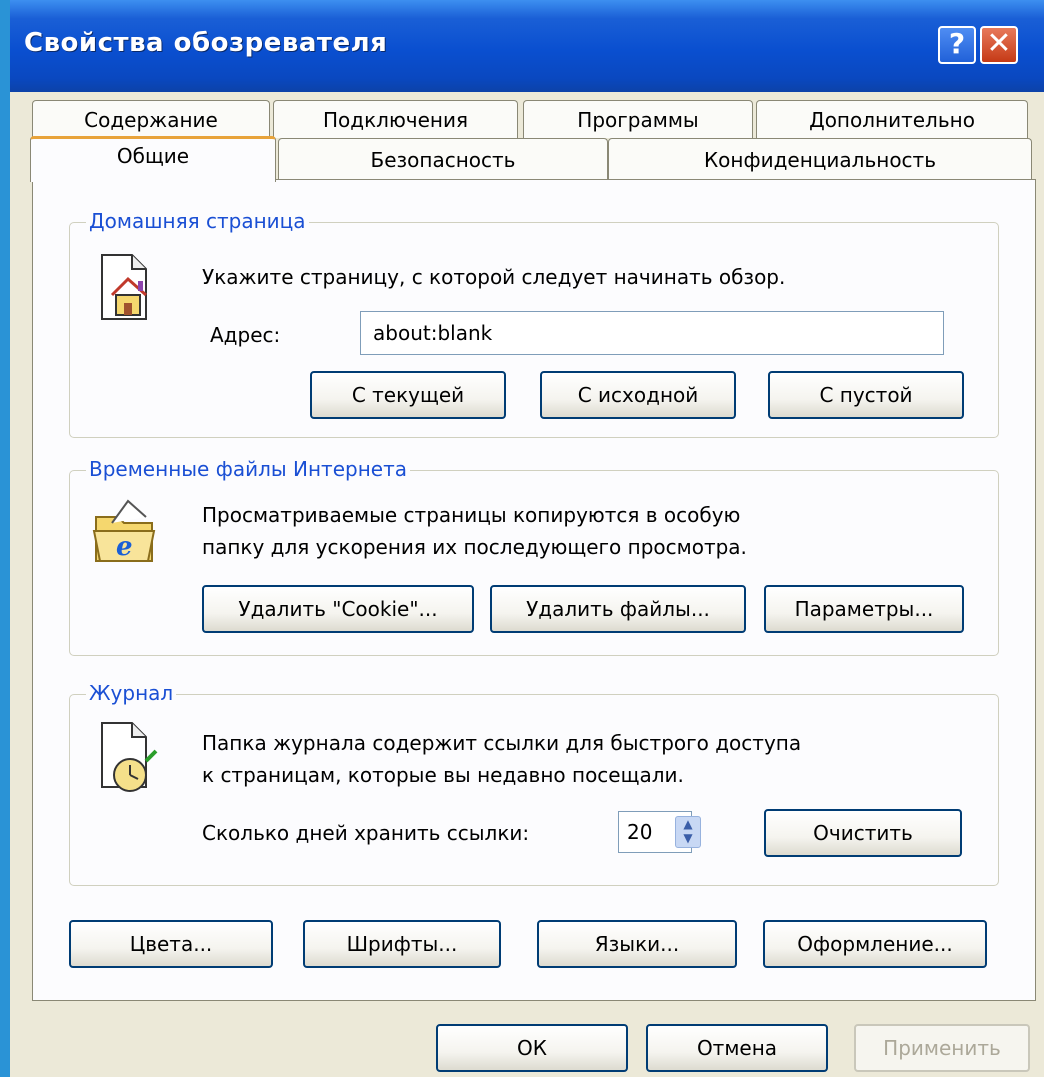 The image size is (1044, 1077). I want to click on tab-general: Общие, so click(153, 159).